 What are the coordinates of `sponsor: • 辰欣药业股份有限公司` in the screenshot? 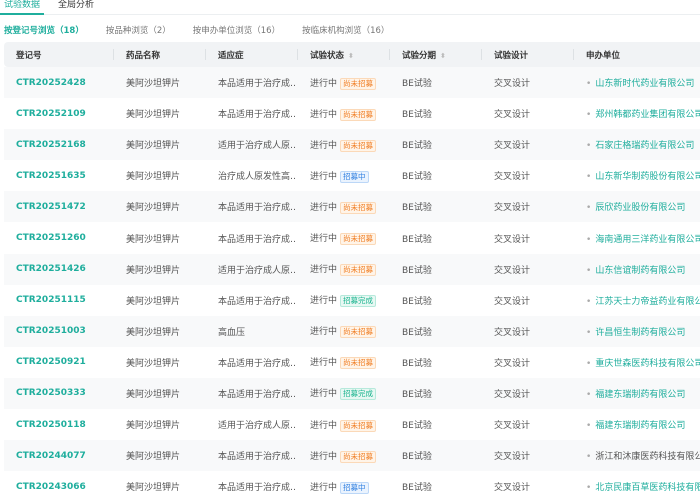 It's located at (636, 206).